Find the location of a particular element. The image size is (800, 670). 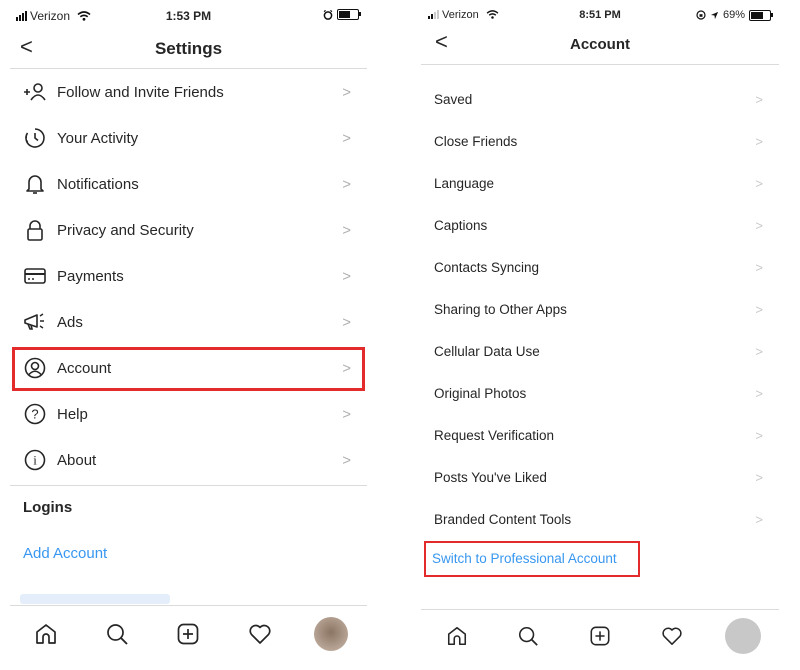

battery-percent: 69% is located at coordinates (733, 15).